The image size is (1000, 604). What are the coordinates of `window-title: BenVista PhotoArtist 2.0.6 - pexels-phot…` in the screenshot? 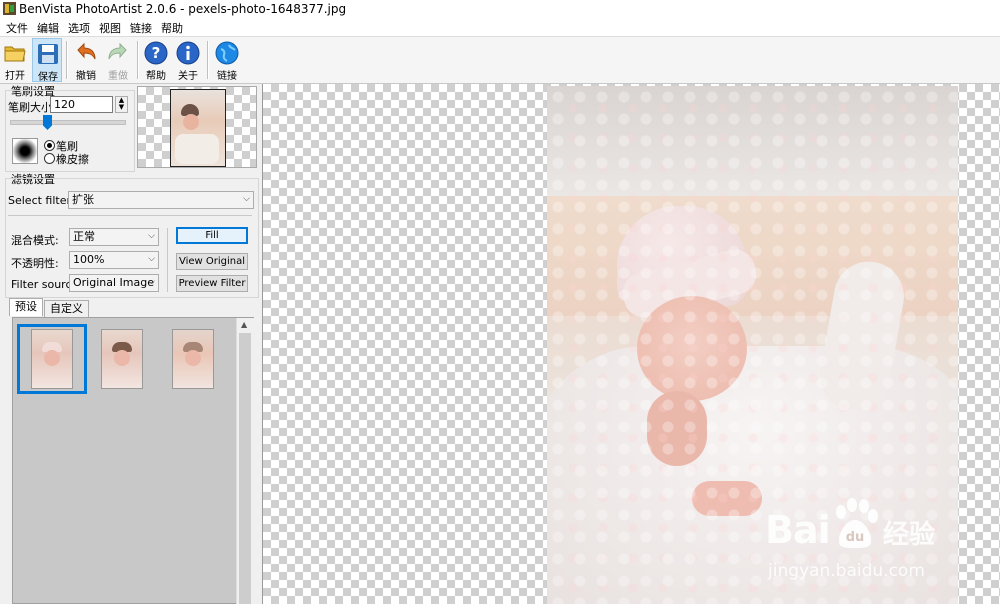 It's located at (183, 9).